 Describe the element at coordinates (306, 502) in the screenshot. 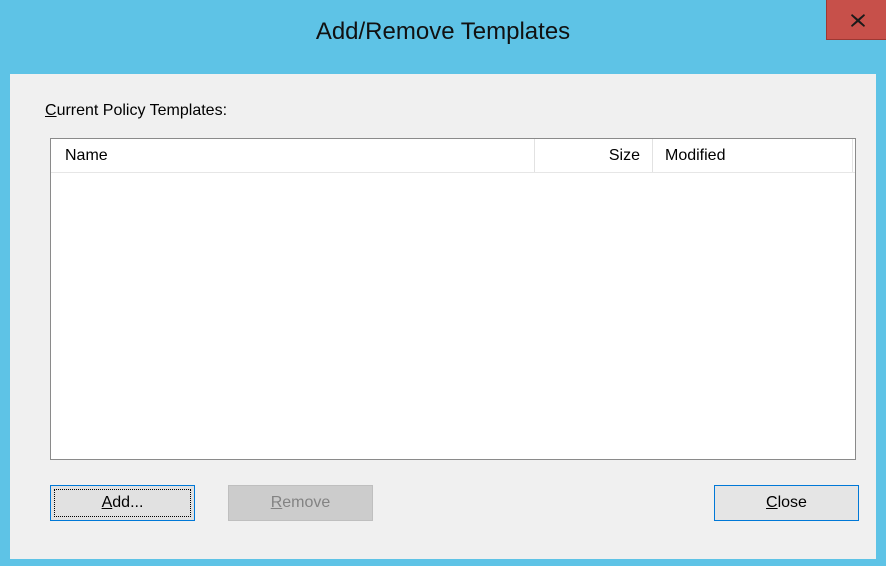

I see `remove-label-text: emove` at that location.